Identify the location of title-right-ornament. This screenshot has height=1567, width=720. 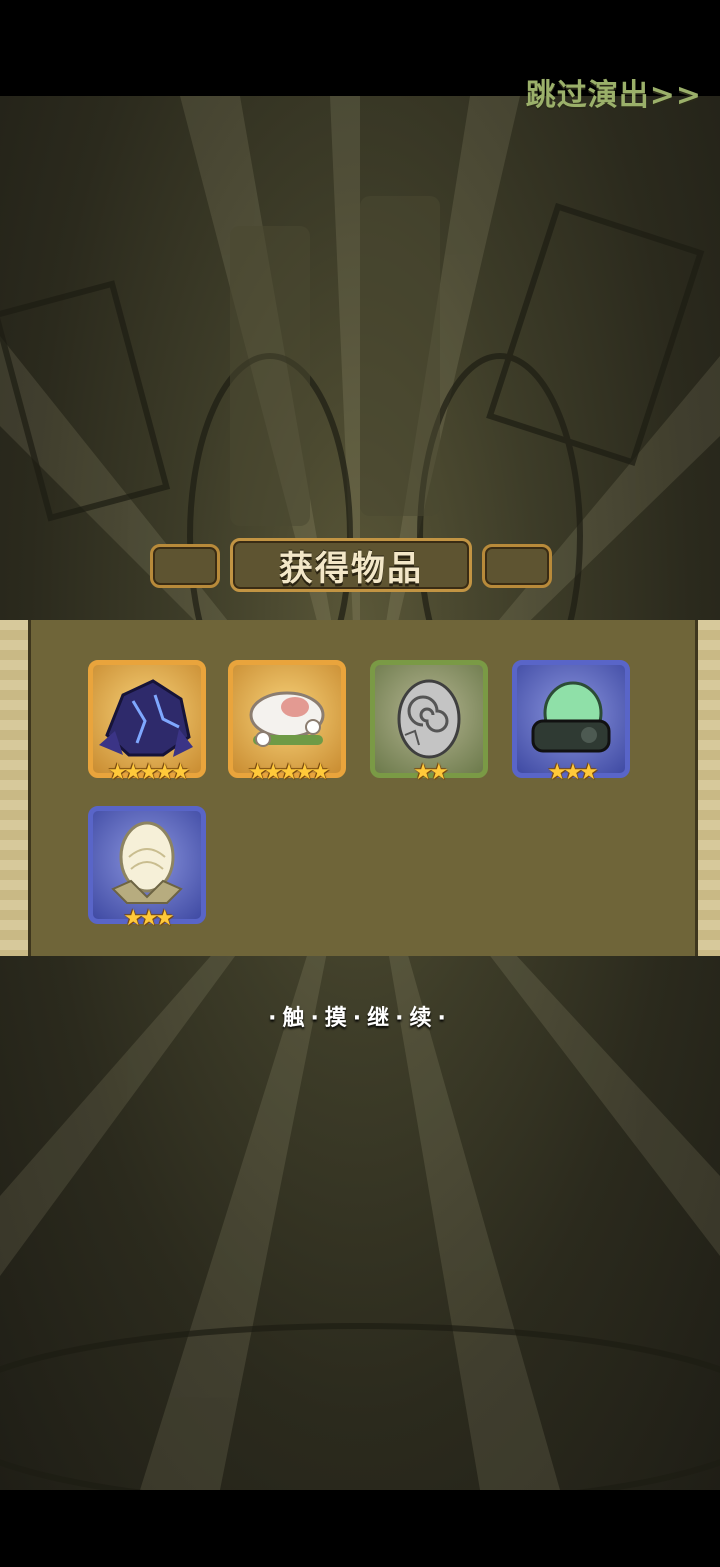
(517, 566).